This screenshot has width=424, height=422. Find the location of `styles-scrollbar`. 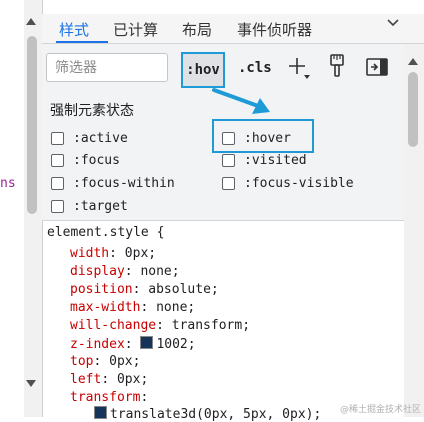

styles-scrollbar is located at coordinates (414, 230).